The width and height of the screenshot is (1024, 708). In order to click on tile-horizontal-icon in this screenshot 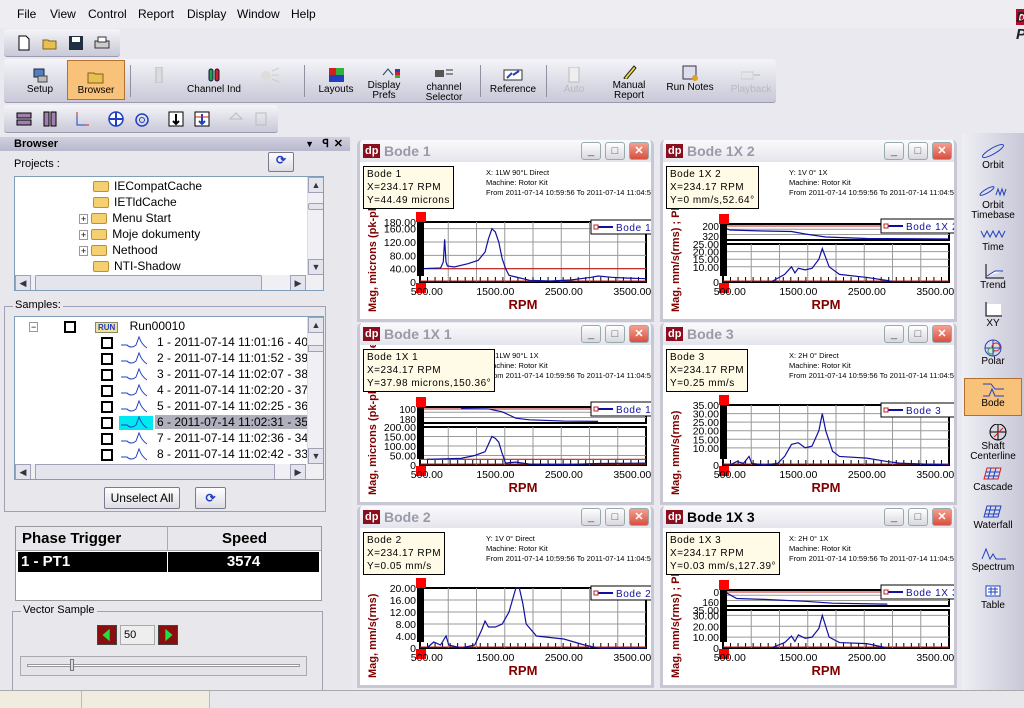, I will do `click(24, 119)`.